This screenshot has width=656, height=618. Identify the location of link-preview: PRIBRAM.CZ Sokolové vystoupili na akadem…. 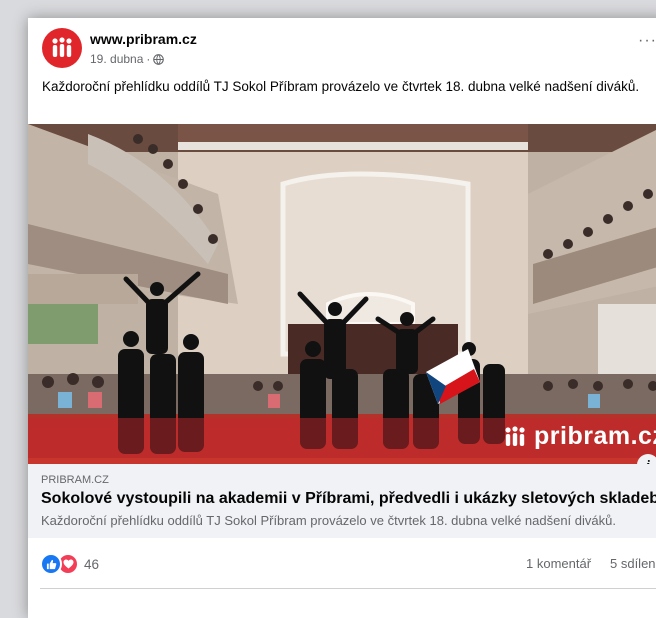
(342, 501).